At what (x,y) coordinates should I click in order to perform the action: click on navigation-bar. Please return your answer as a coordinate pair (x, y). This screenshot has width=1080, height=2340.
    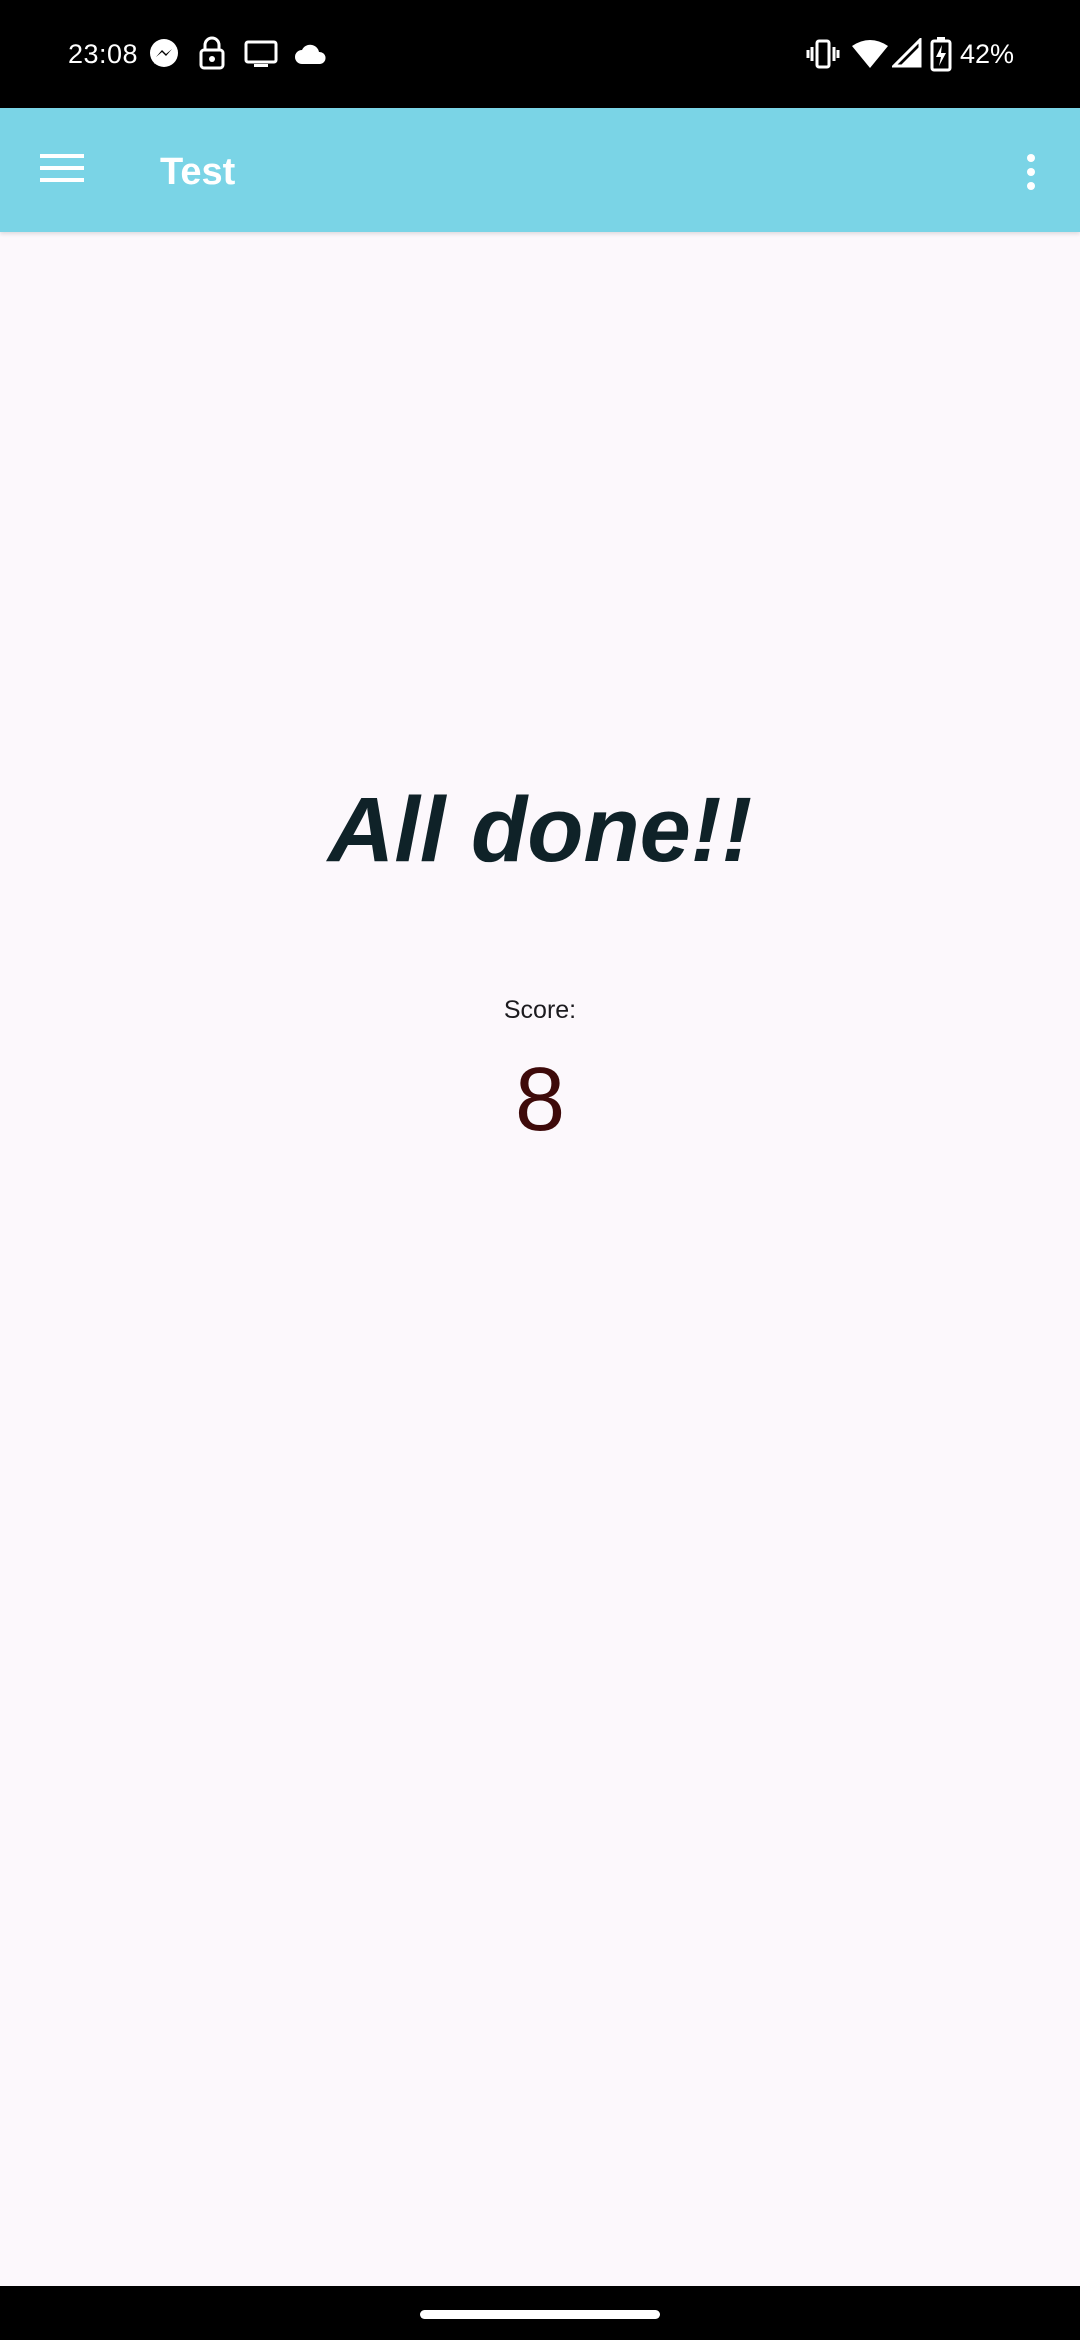
    Looking at the image, I should click on (540, 2313).